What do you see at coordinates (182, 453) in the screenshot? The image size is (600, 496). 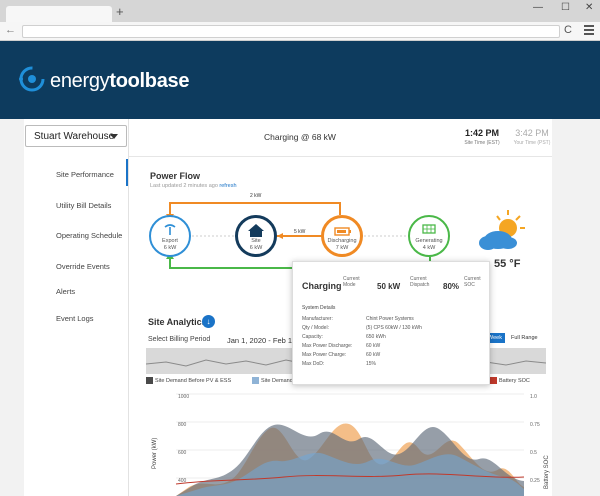 I see `y-left-tick: 600` at bounding box center [182, 453].